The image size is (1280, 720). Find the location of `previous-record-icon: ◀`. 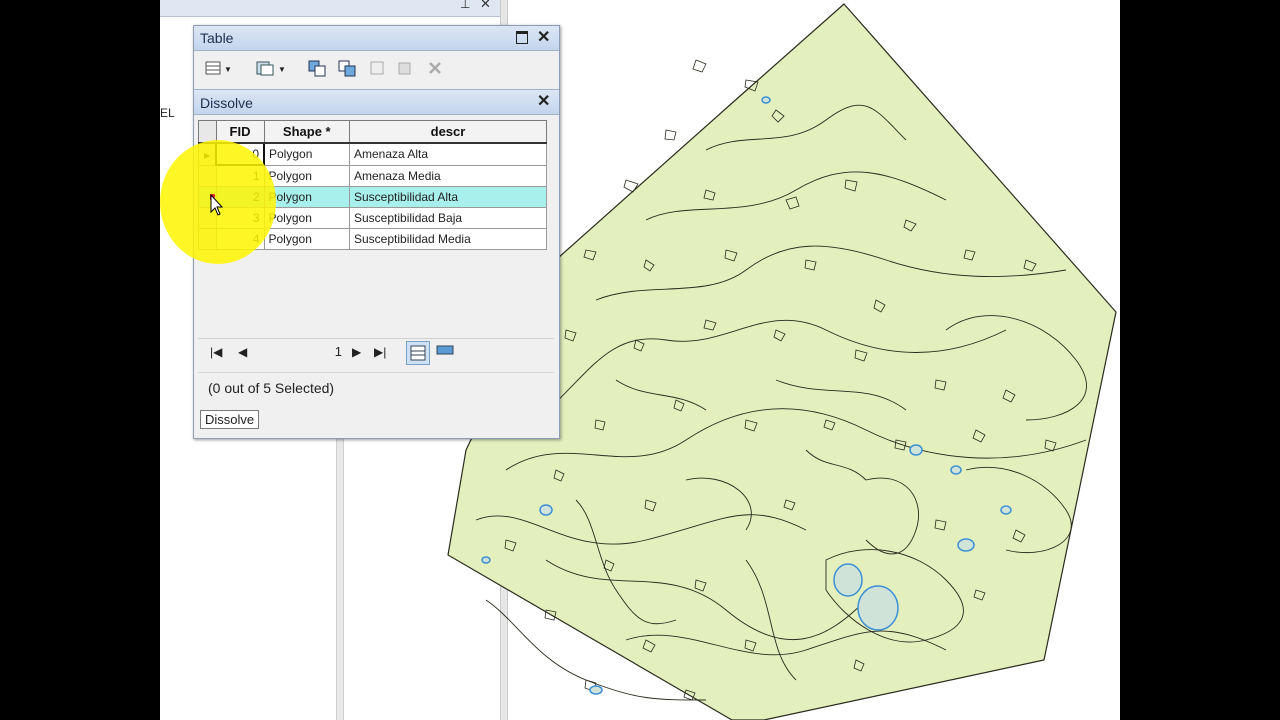

previous-record-icon: ◀ is located at coordinates (242, 352).